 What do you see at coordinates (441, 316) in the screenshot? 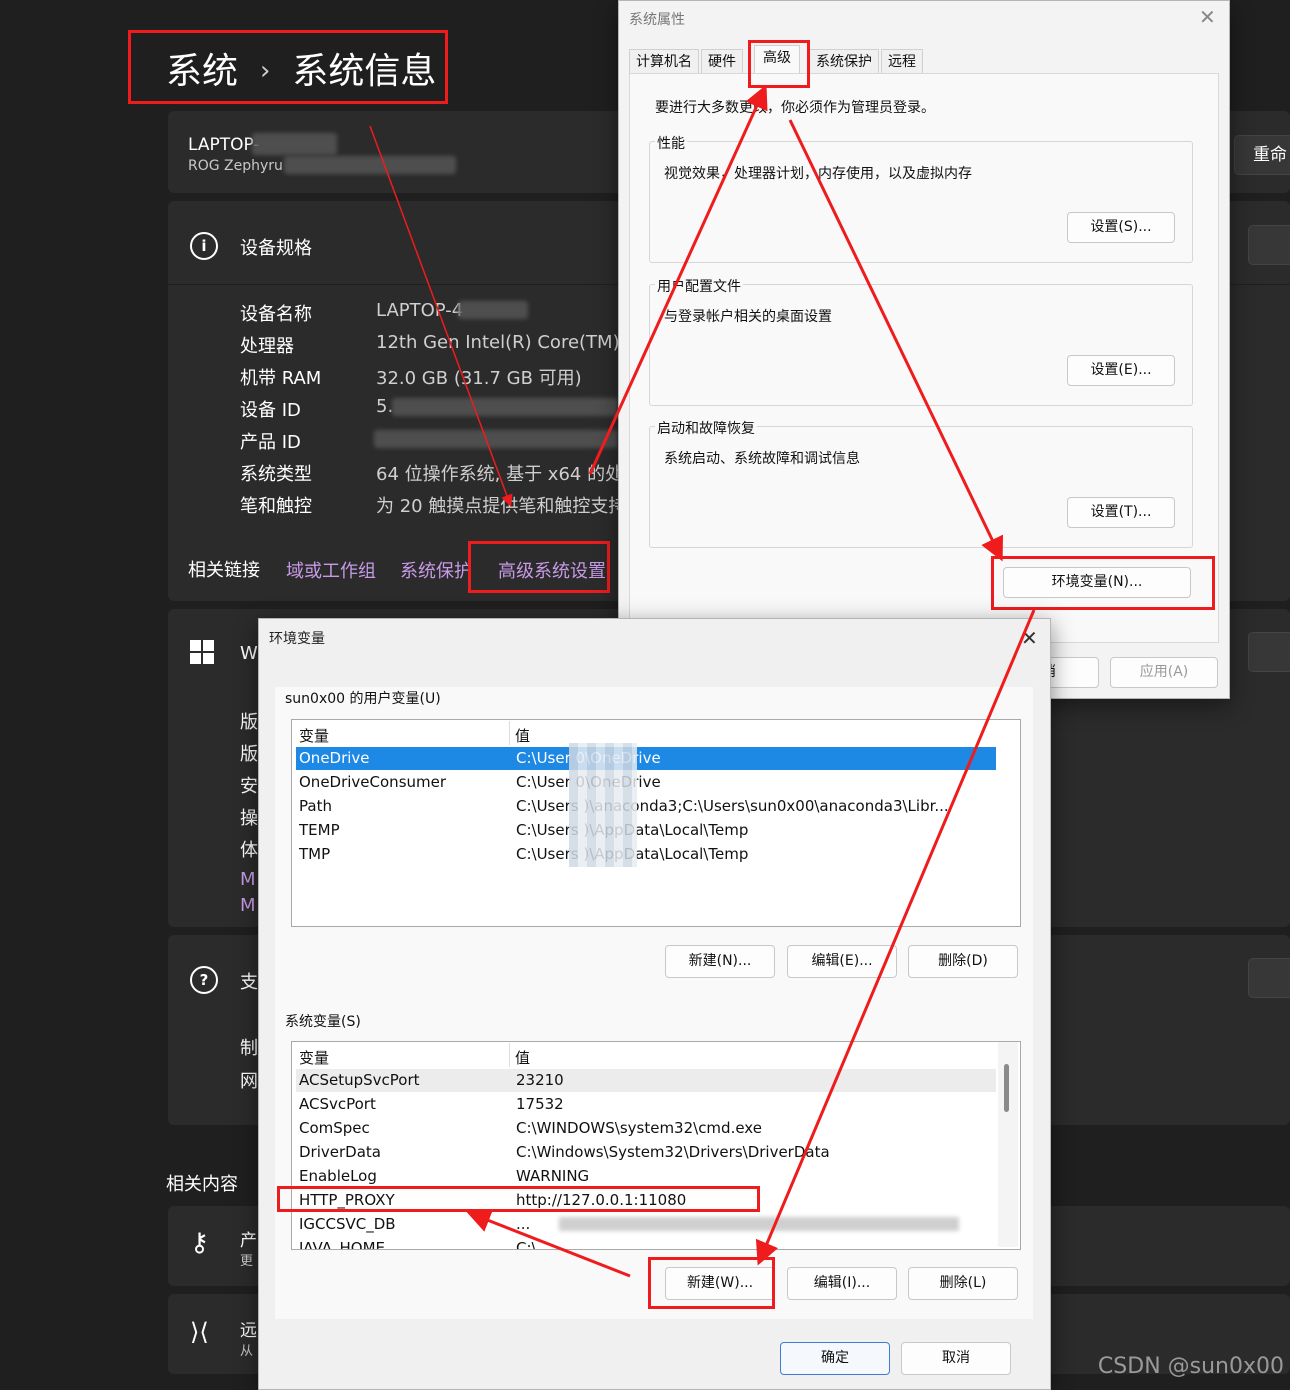
I see `arrow-breadcrumb-to-advanced-link` at bounding box center [441, 316].